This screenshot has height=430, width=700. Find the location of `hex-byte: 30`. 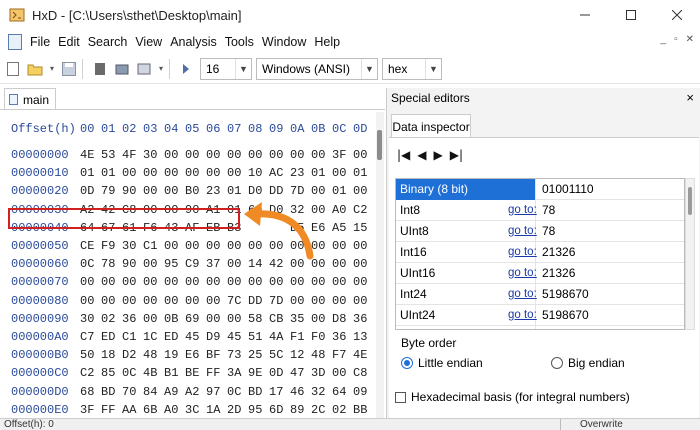

hex-byte: 30 is located at coordinates (153, 155).